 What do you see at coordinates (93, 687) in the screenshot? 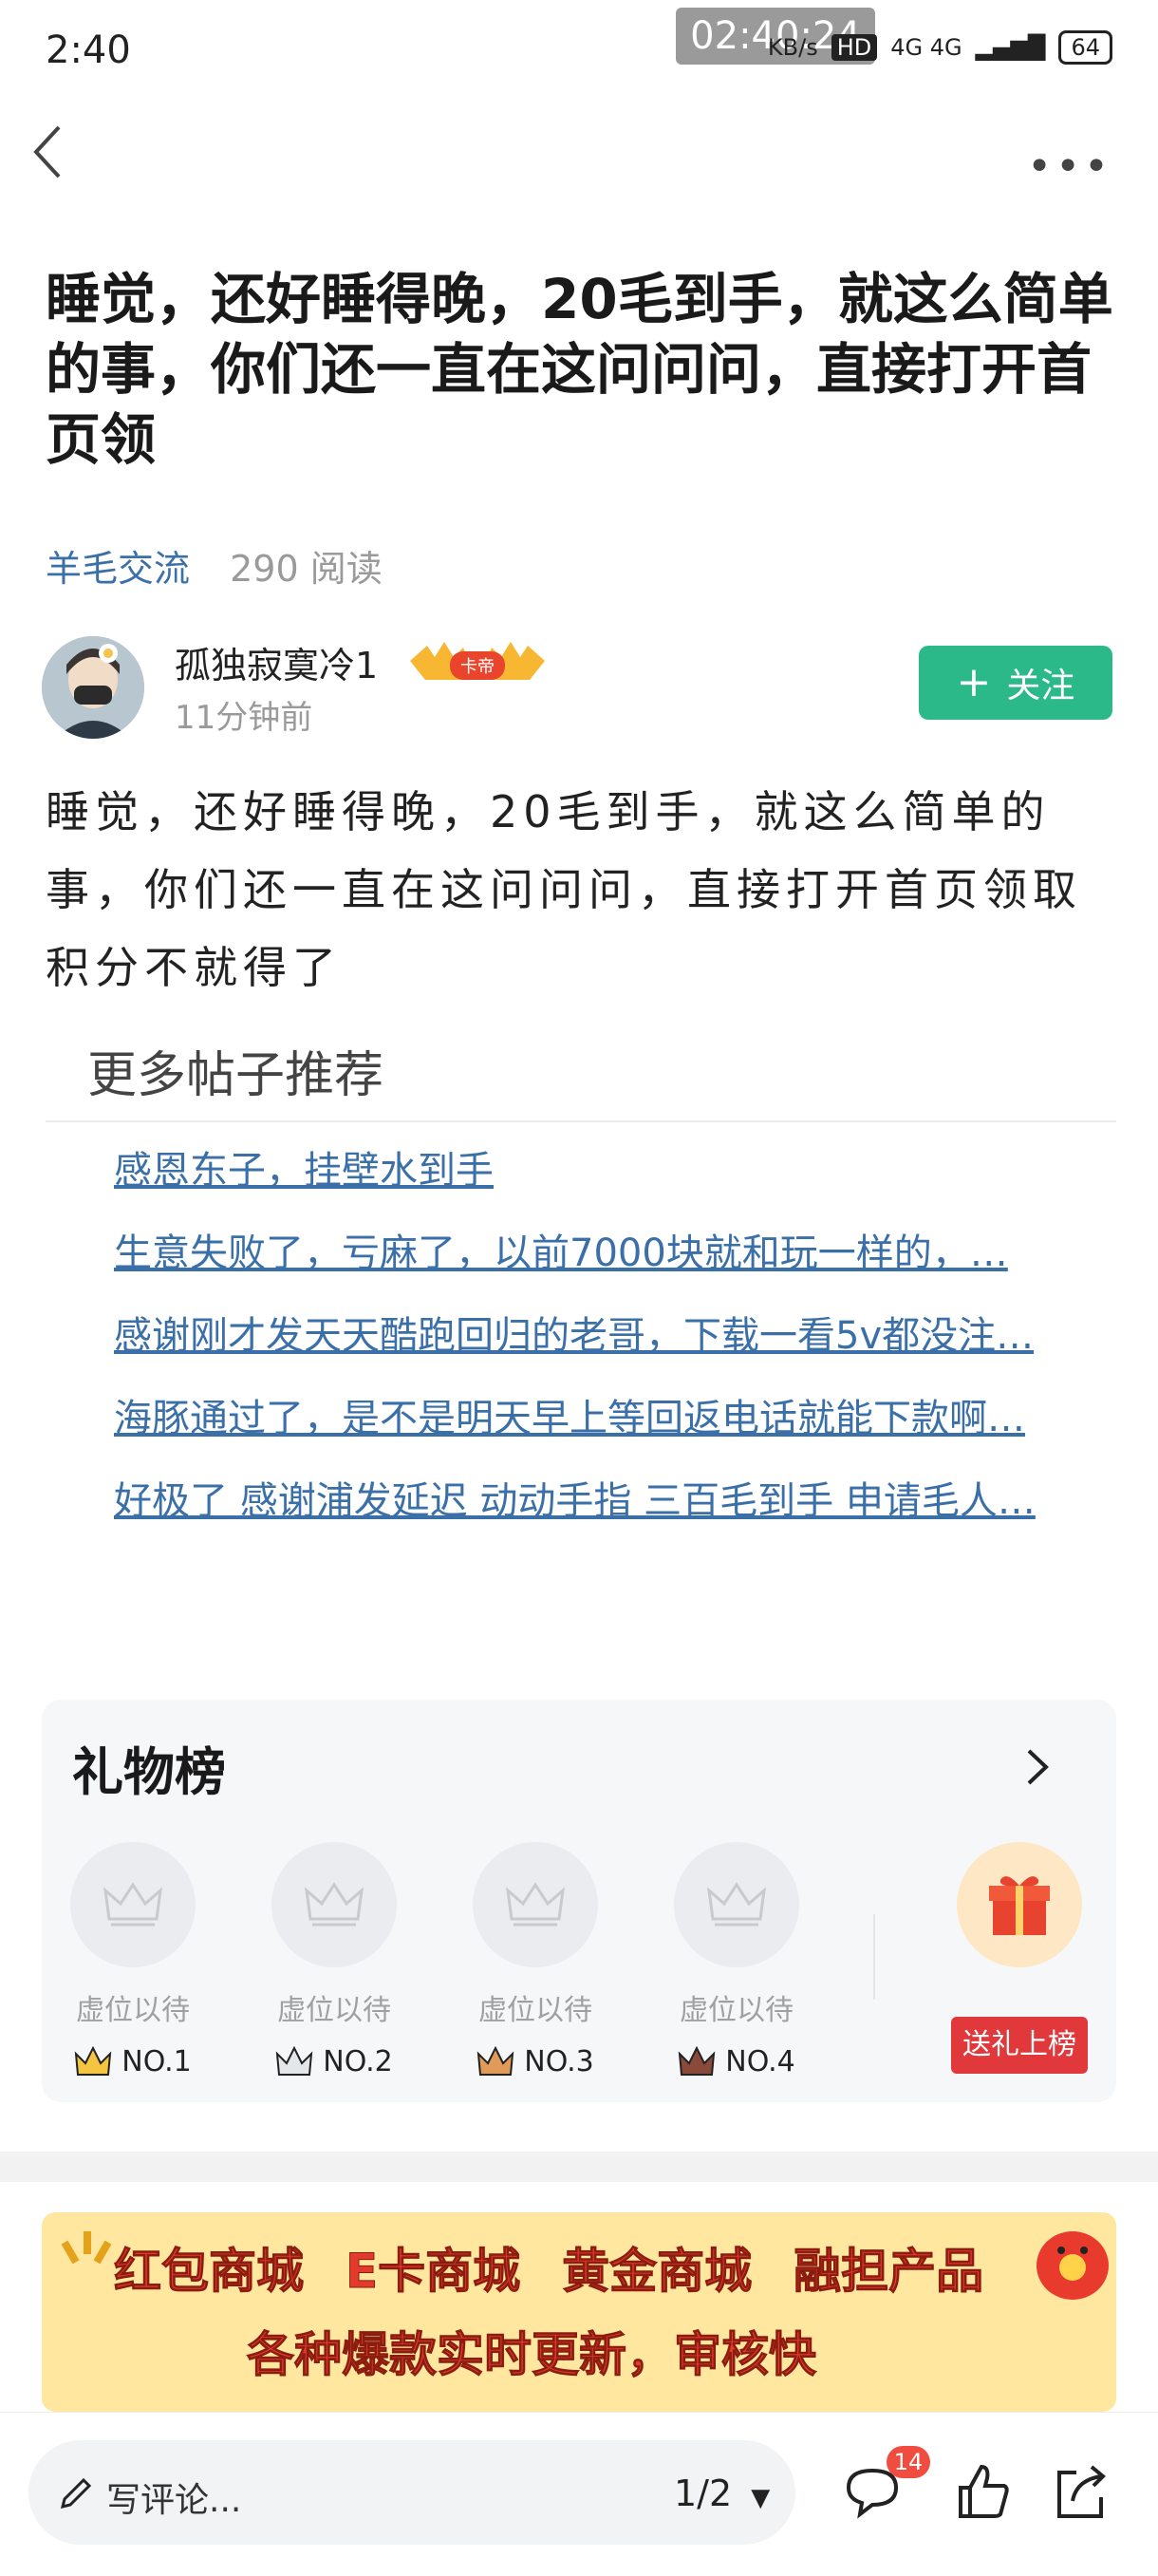
I see `author-avatar` at bounding box center [93, 687].